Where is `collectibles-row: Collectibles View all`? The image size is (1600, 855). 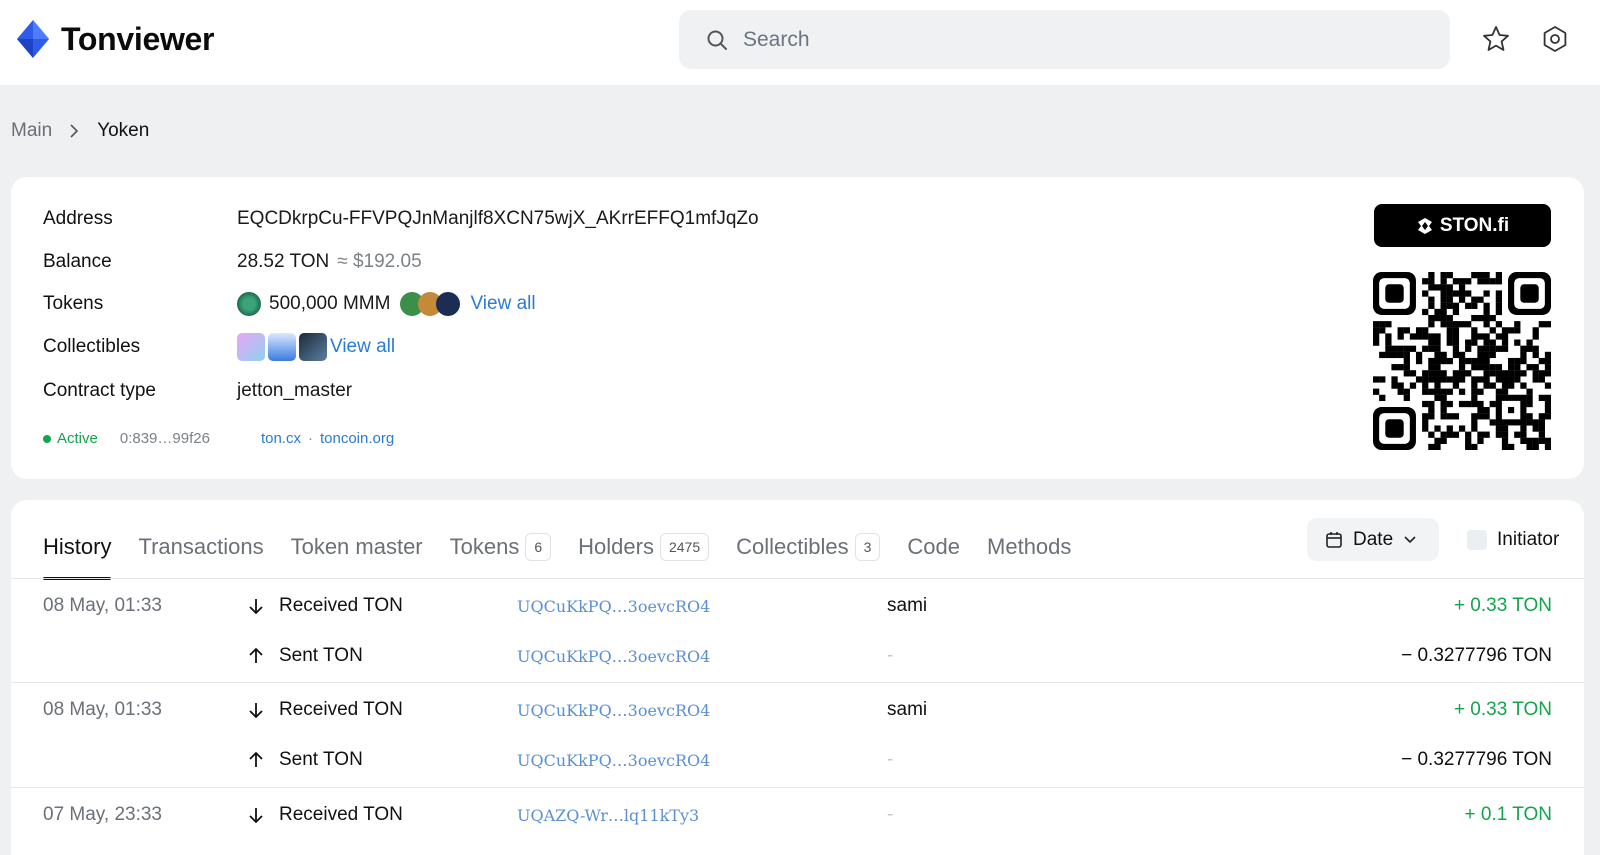
collectibles-row: Collectibles View all is located at coordinates (219, 347).